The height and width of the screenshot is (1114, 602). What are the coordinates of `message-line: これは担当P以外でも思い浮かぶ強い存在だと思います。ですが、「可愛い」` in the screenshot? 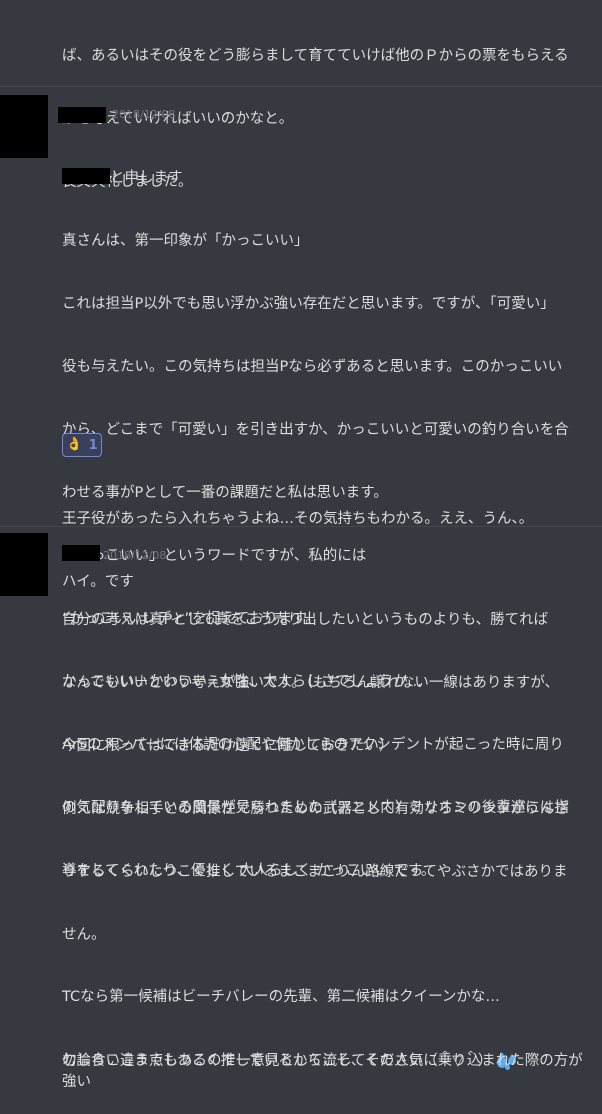 It's located at (308, 304).